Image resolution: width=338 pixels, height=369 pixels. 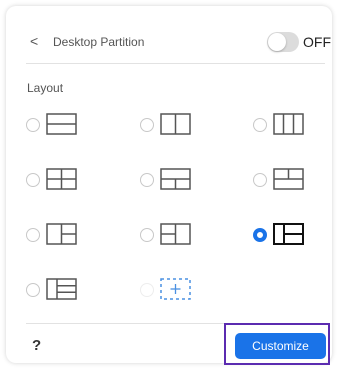 What do you see at coordinates (36, 346) in the screenshot?
I see `help-icon: ?` at bounding box center [36, 346].